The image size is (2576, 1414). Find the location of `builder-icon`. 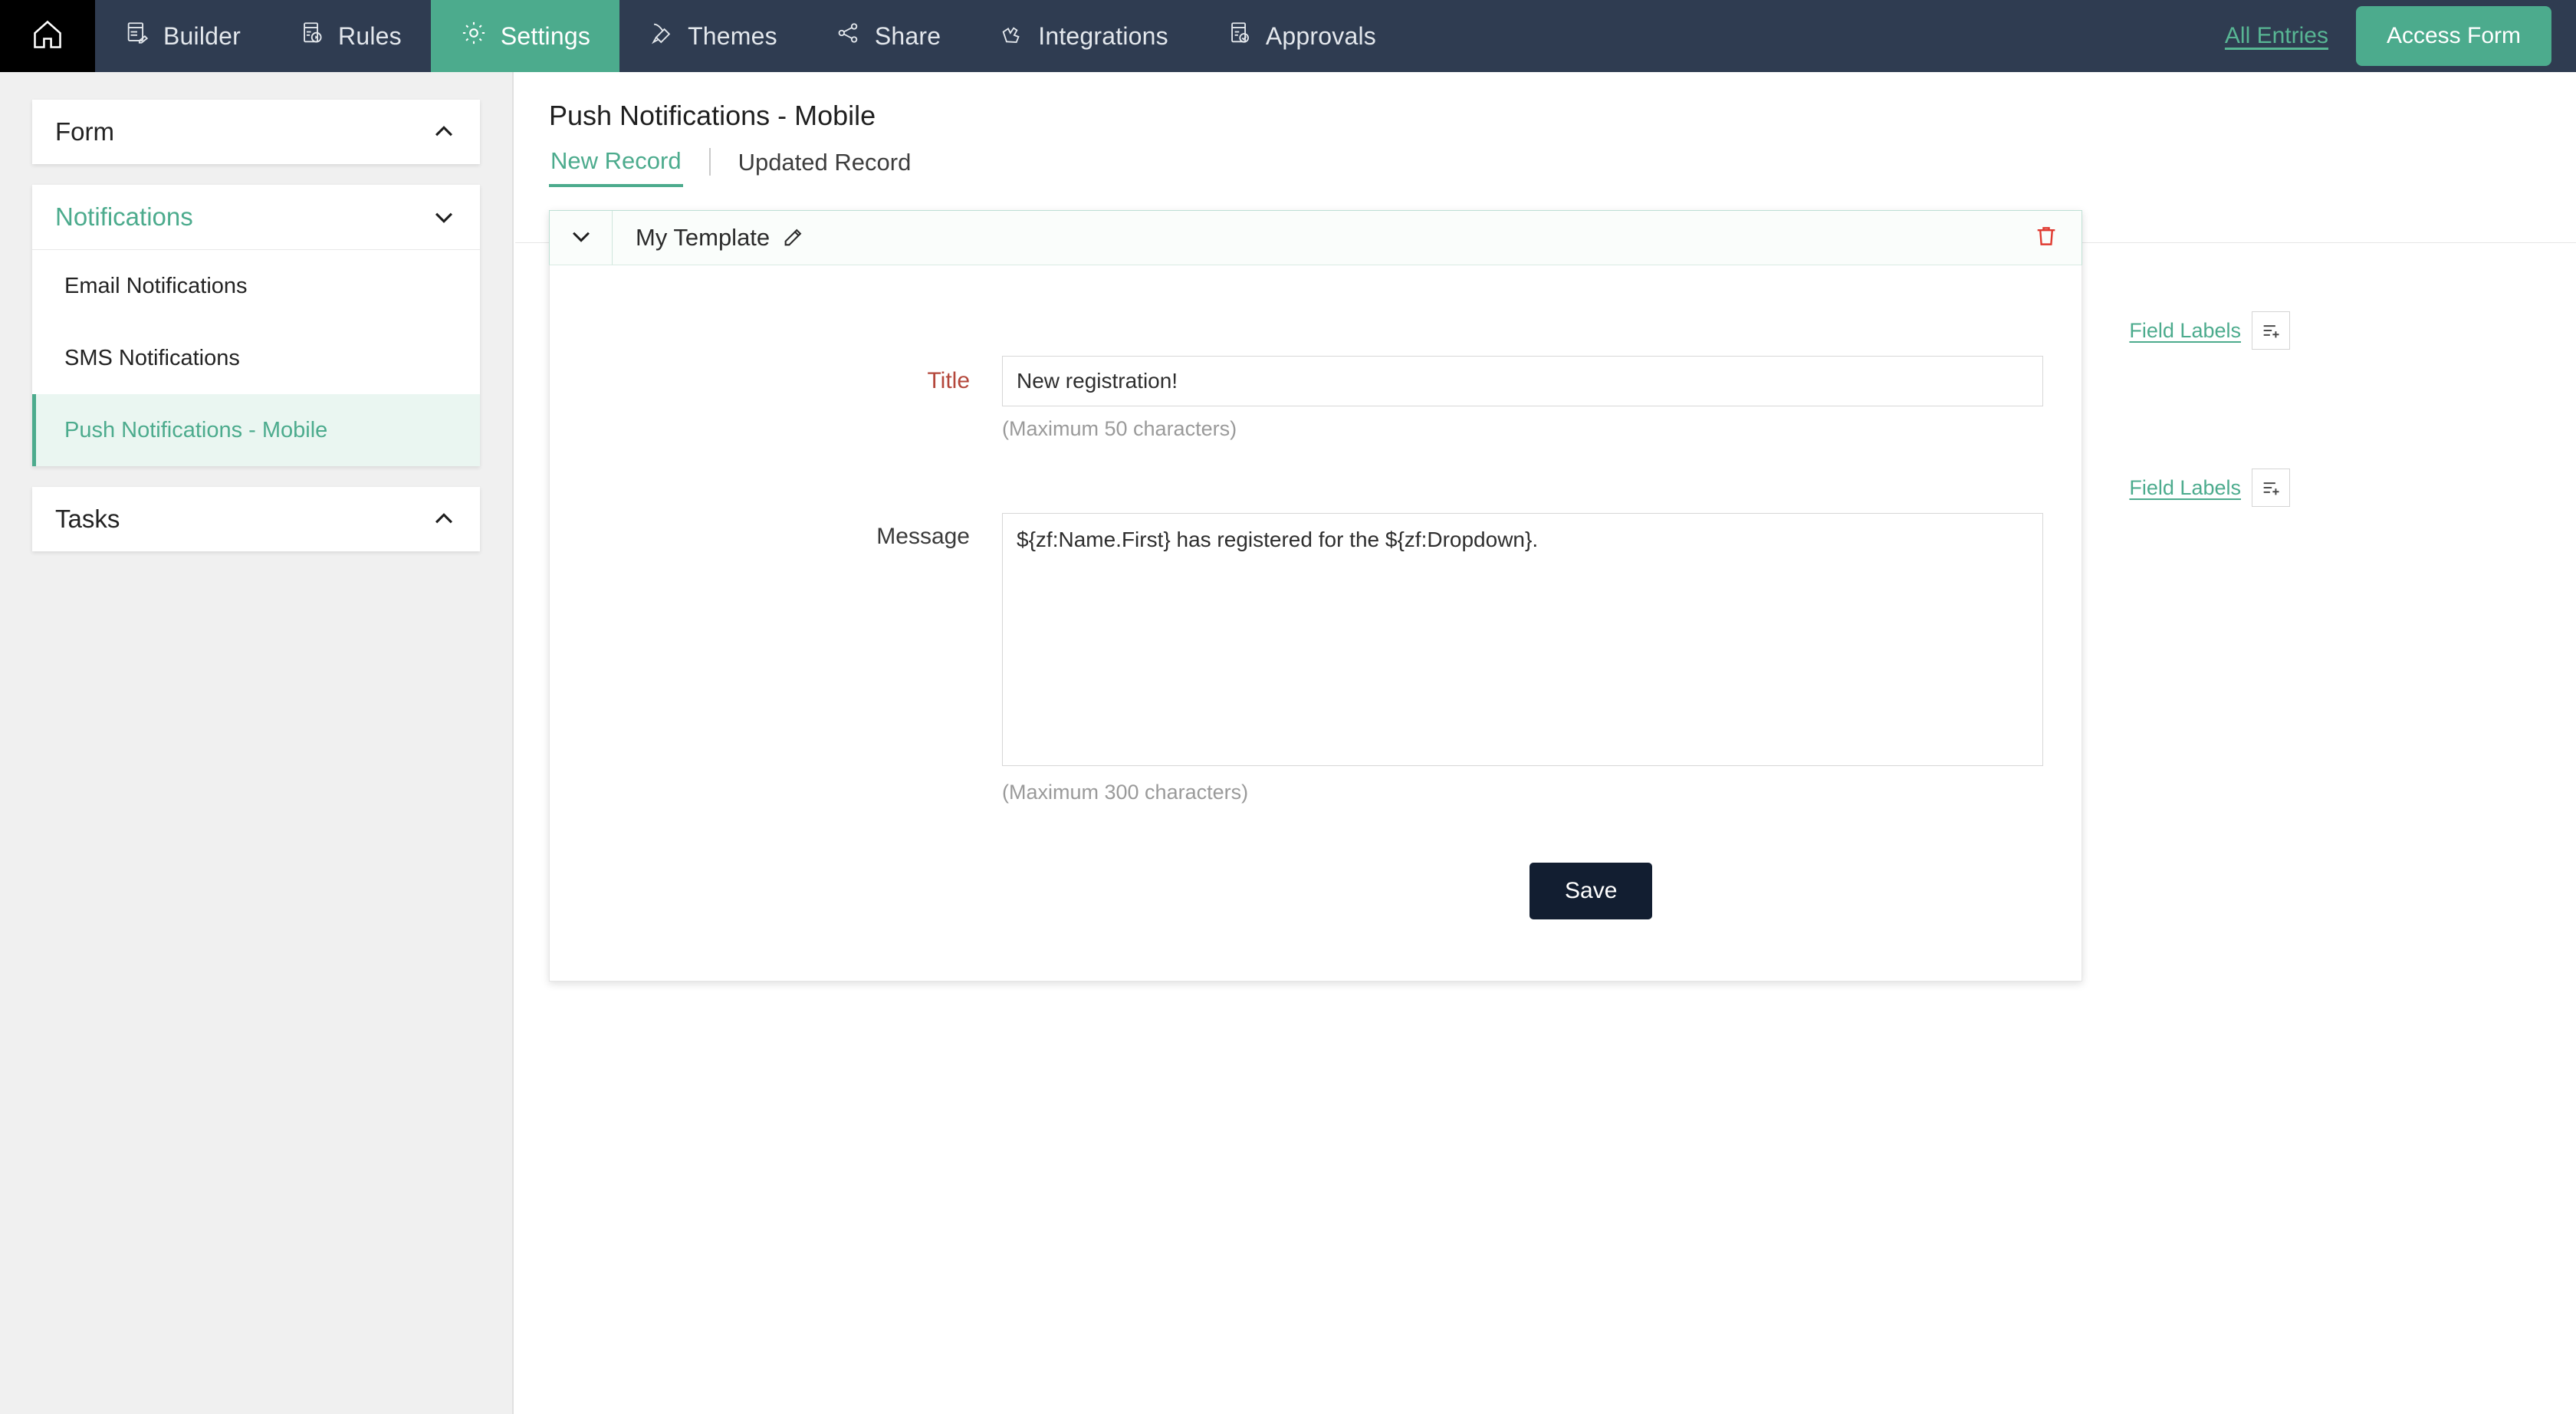

builder-icon is located at coordinates (137, 36).